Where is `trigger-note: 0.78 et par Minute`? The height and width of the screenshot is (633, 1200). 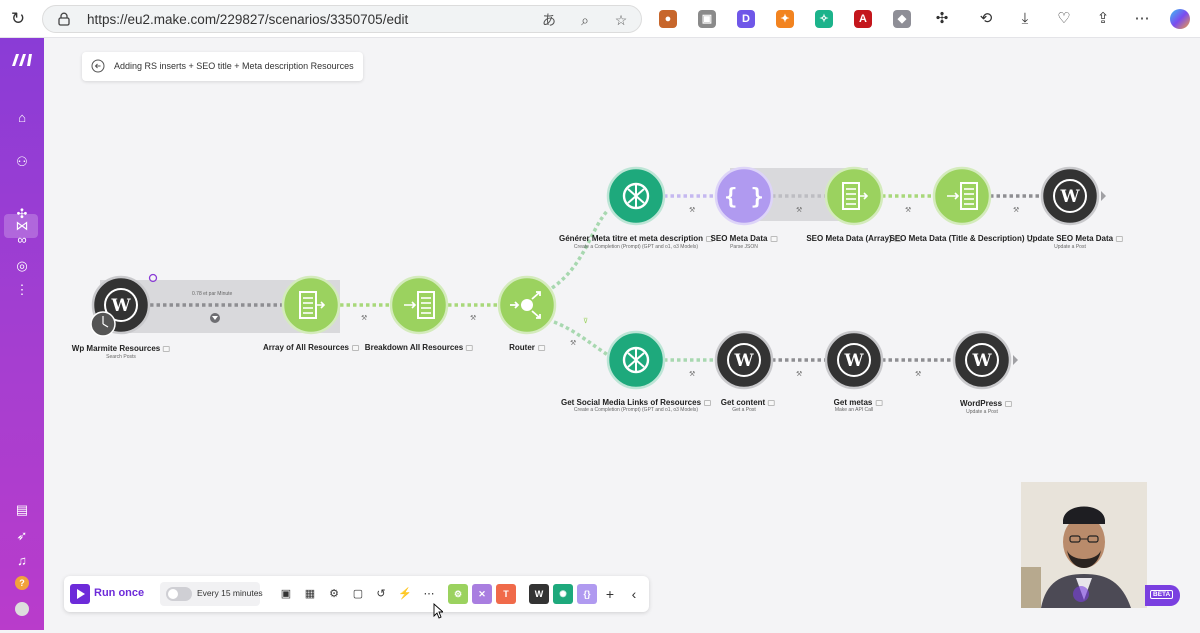
trigger-note: 0.78 et par Minute is located at coordinates (212, 294).